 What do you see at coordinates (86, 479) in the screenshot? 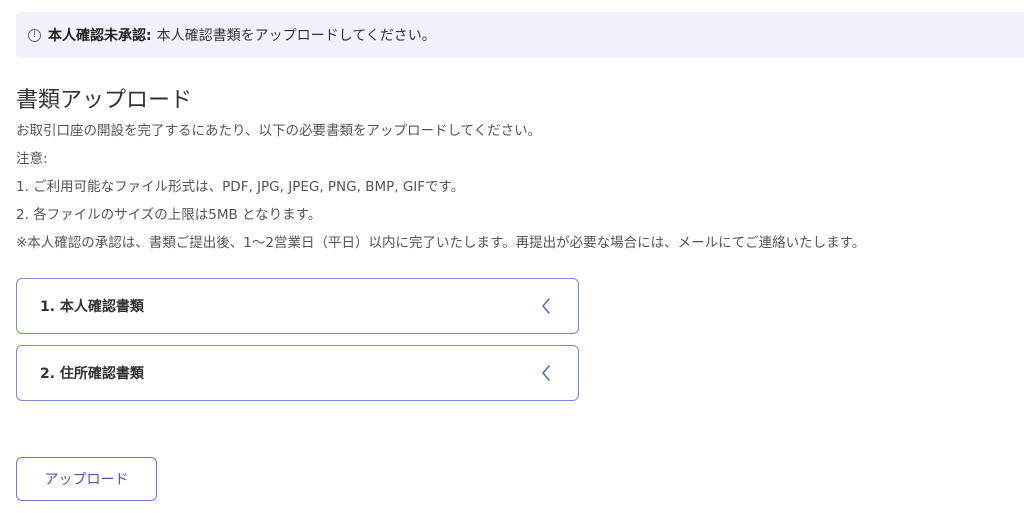
I see `upload-button: アップロード` at bounding box center [86, 479].